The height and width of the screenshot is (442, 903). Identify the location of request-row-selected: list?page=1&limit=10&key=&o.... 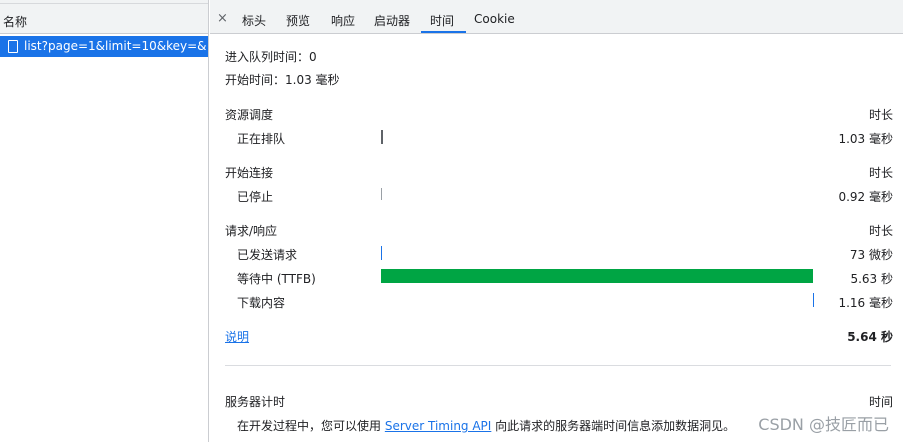
(104, 46).